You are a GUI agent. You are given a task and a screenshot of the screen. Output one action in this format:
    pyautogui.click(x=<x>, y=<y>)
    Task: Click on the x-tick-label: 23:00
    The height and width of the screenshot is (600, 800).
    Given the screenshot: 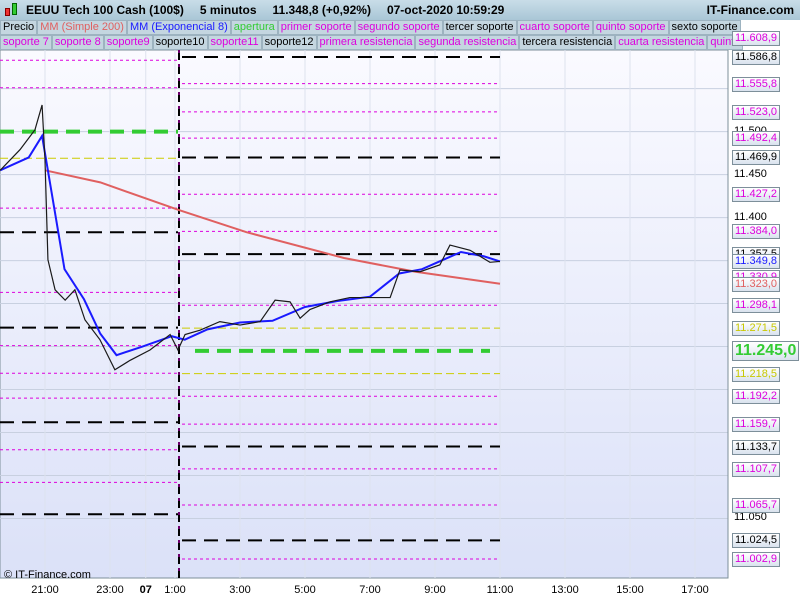 What is the action you would take?
    pyautogui.click(x=110, y=590)
    